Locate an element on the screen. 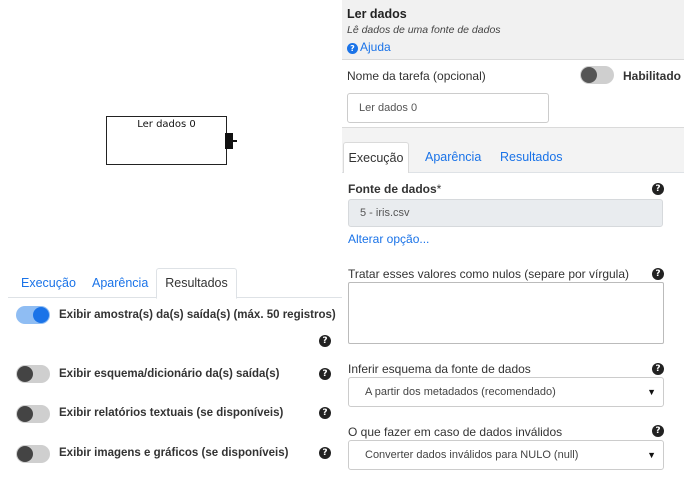 The image size is (684, 489). infer-schema-select: A partir dos metadados (recomendado) ▼ is located at coordinates (506, 392).